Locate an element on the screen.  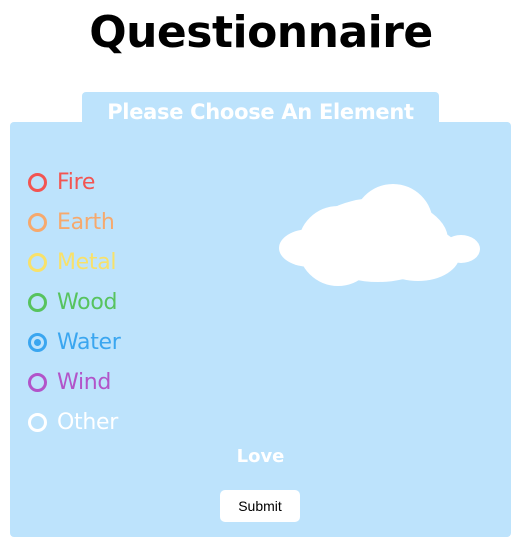
option-label: Other is located at coordinates (87, 422).